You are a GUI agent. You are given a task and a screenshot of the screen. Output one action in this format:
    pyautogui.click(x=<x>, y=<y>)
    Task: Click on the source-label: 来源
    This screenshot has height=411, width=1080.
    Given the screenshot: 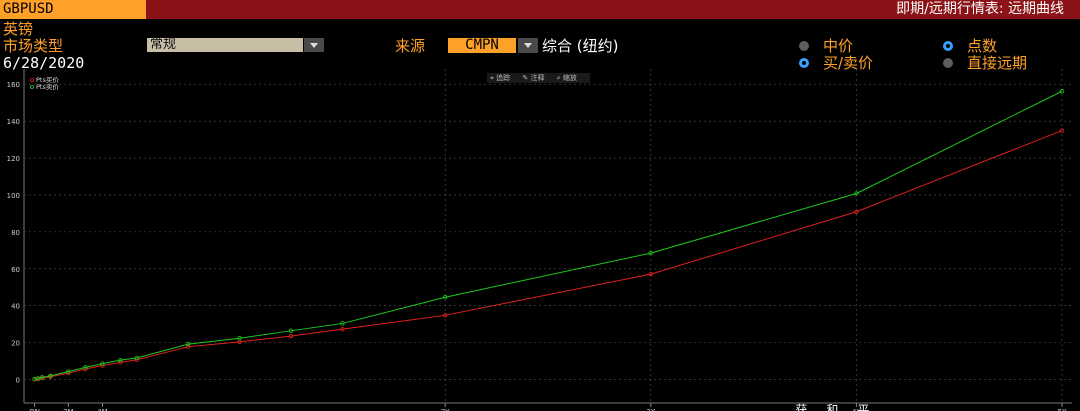 What is the action you would take?
    pyautogui.click(x=410, y=46)
    